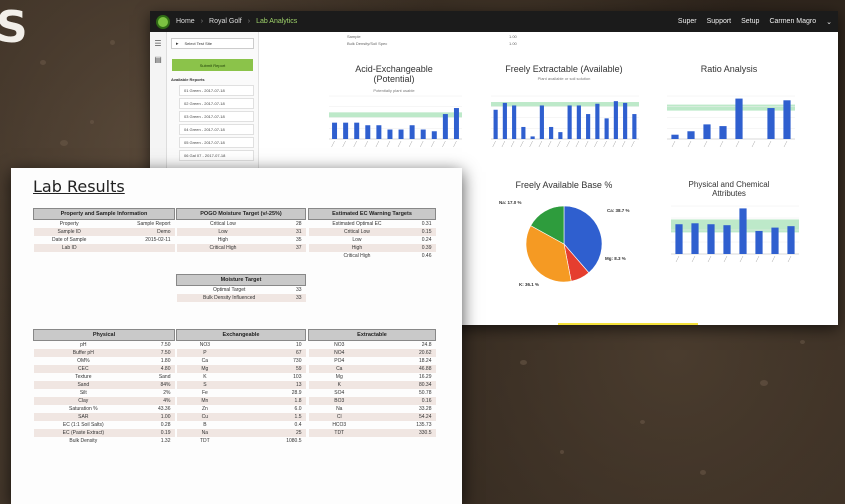 This screenshot has width=845, height=504. I want to click on pie-label: Na: 17.0 %, so click(510, 202).